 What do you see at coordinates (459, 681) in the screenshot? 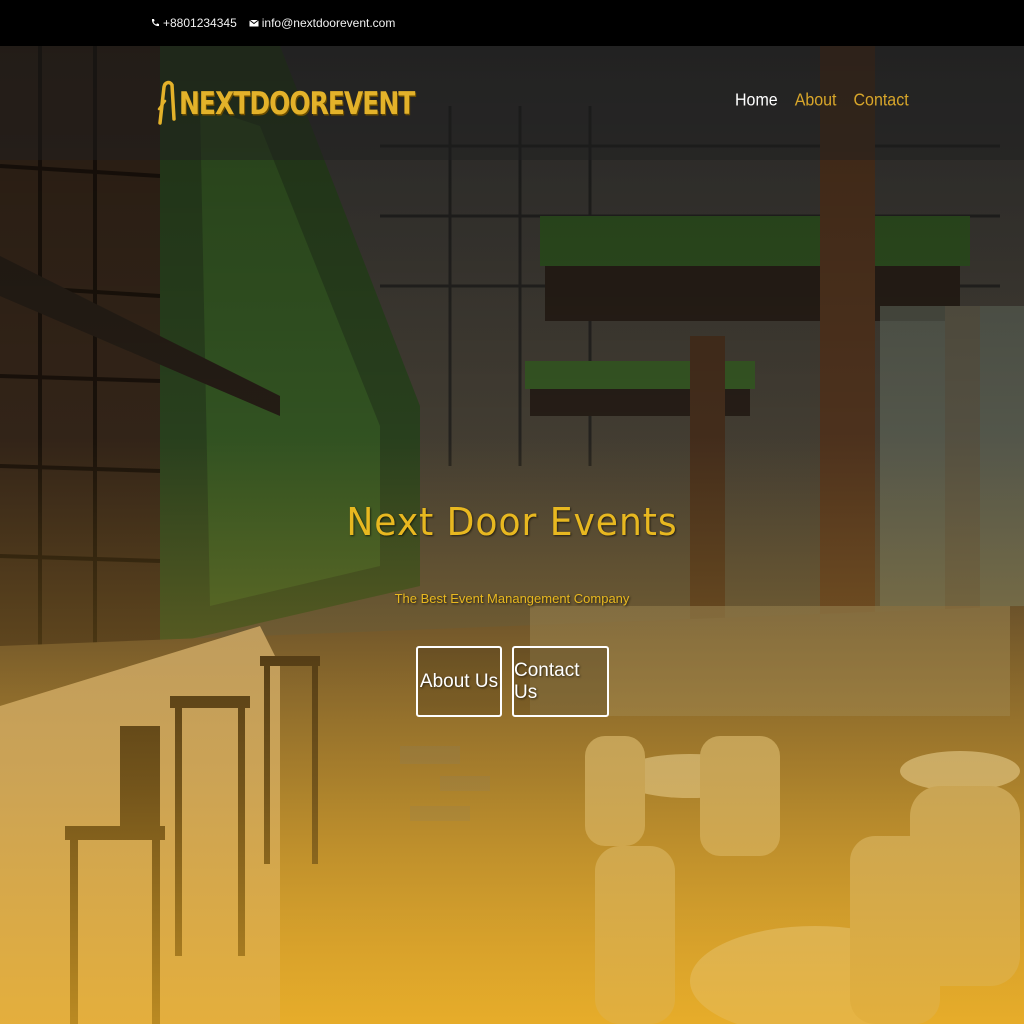
I see `about-us-button: About Us` at bounding box center [459, 681].